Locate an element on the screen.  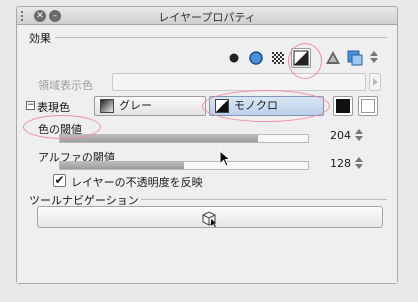
expression-mono-button: モノクロ is located at coordinates (266, 106).